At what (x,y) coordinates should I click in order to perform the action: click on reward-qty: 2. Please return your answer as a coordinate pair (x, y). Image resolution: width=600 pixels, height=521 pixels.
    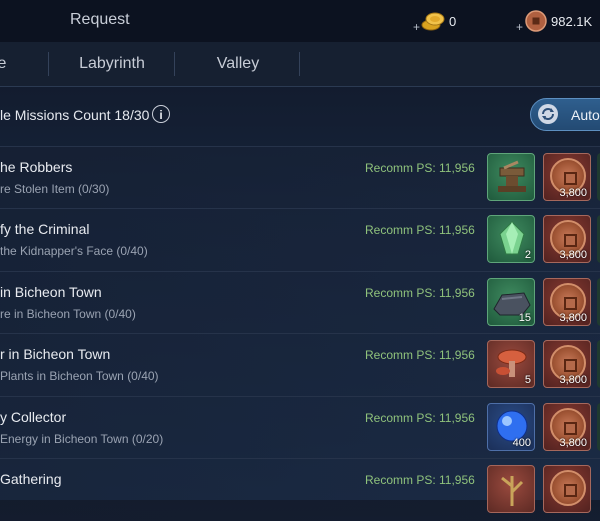
    Looking at the image, I should click on (527, 255).